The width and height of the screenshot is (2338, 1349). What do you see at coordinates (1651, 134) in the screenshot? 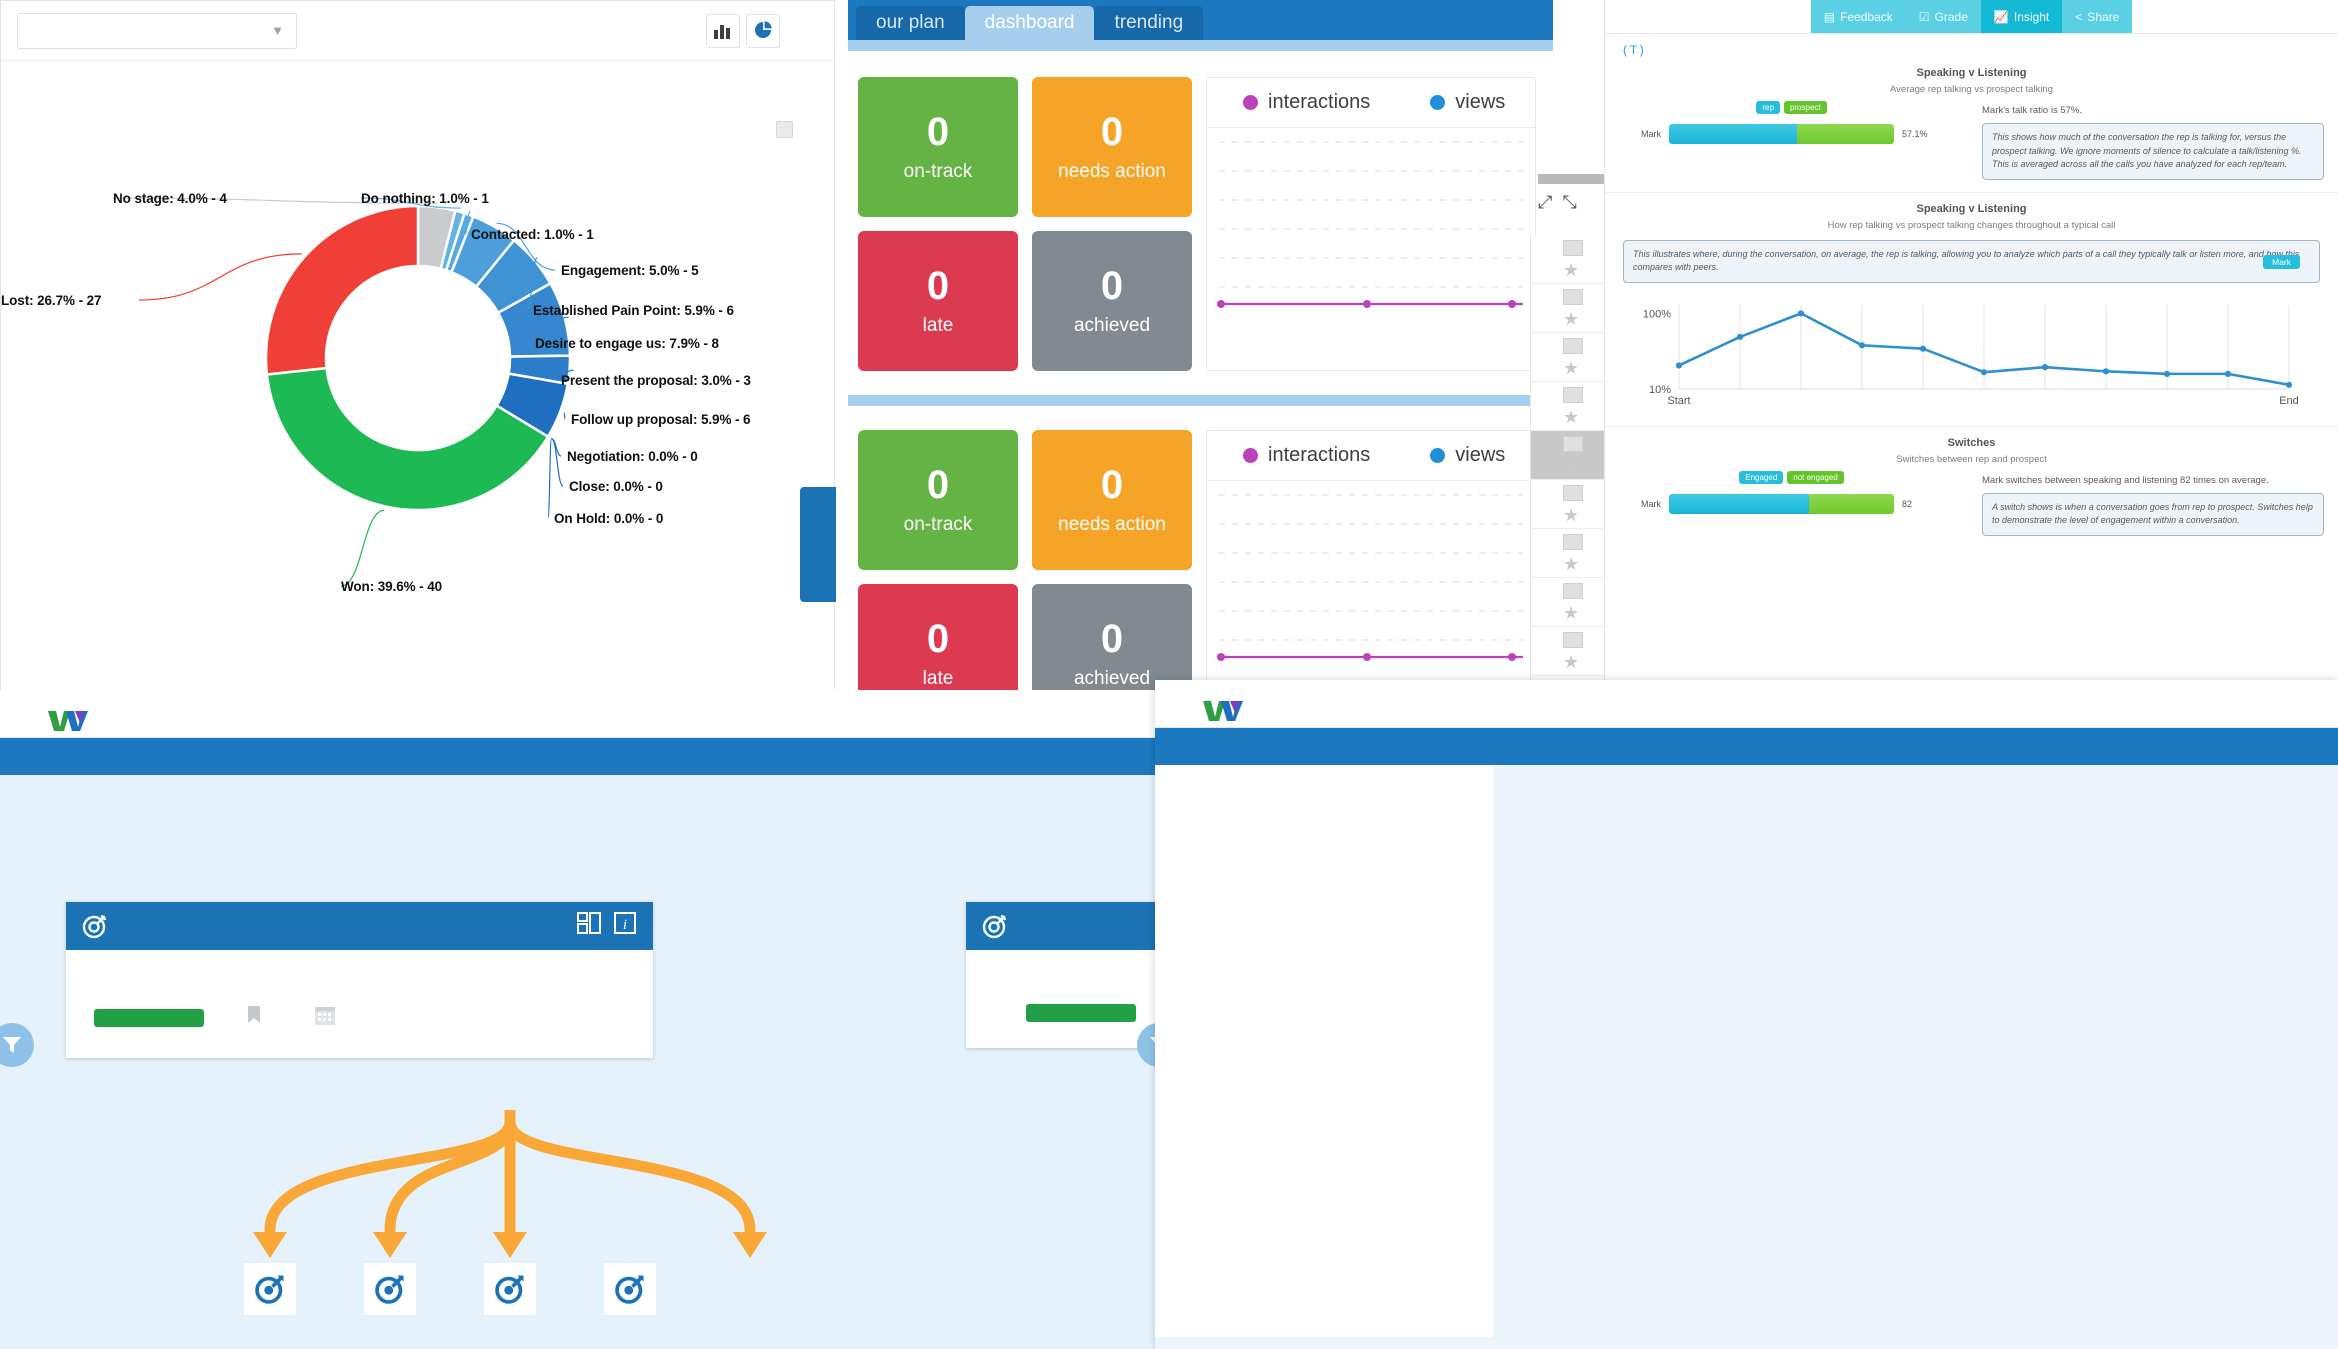
I see `bar-label: Mark` at bounding box center [1651, 134].